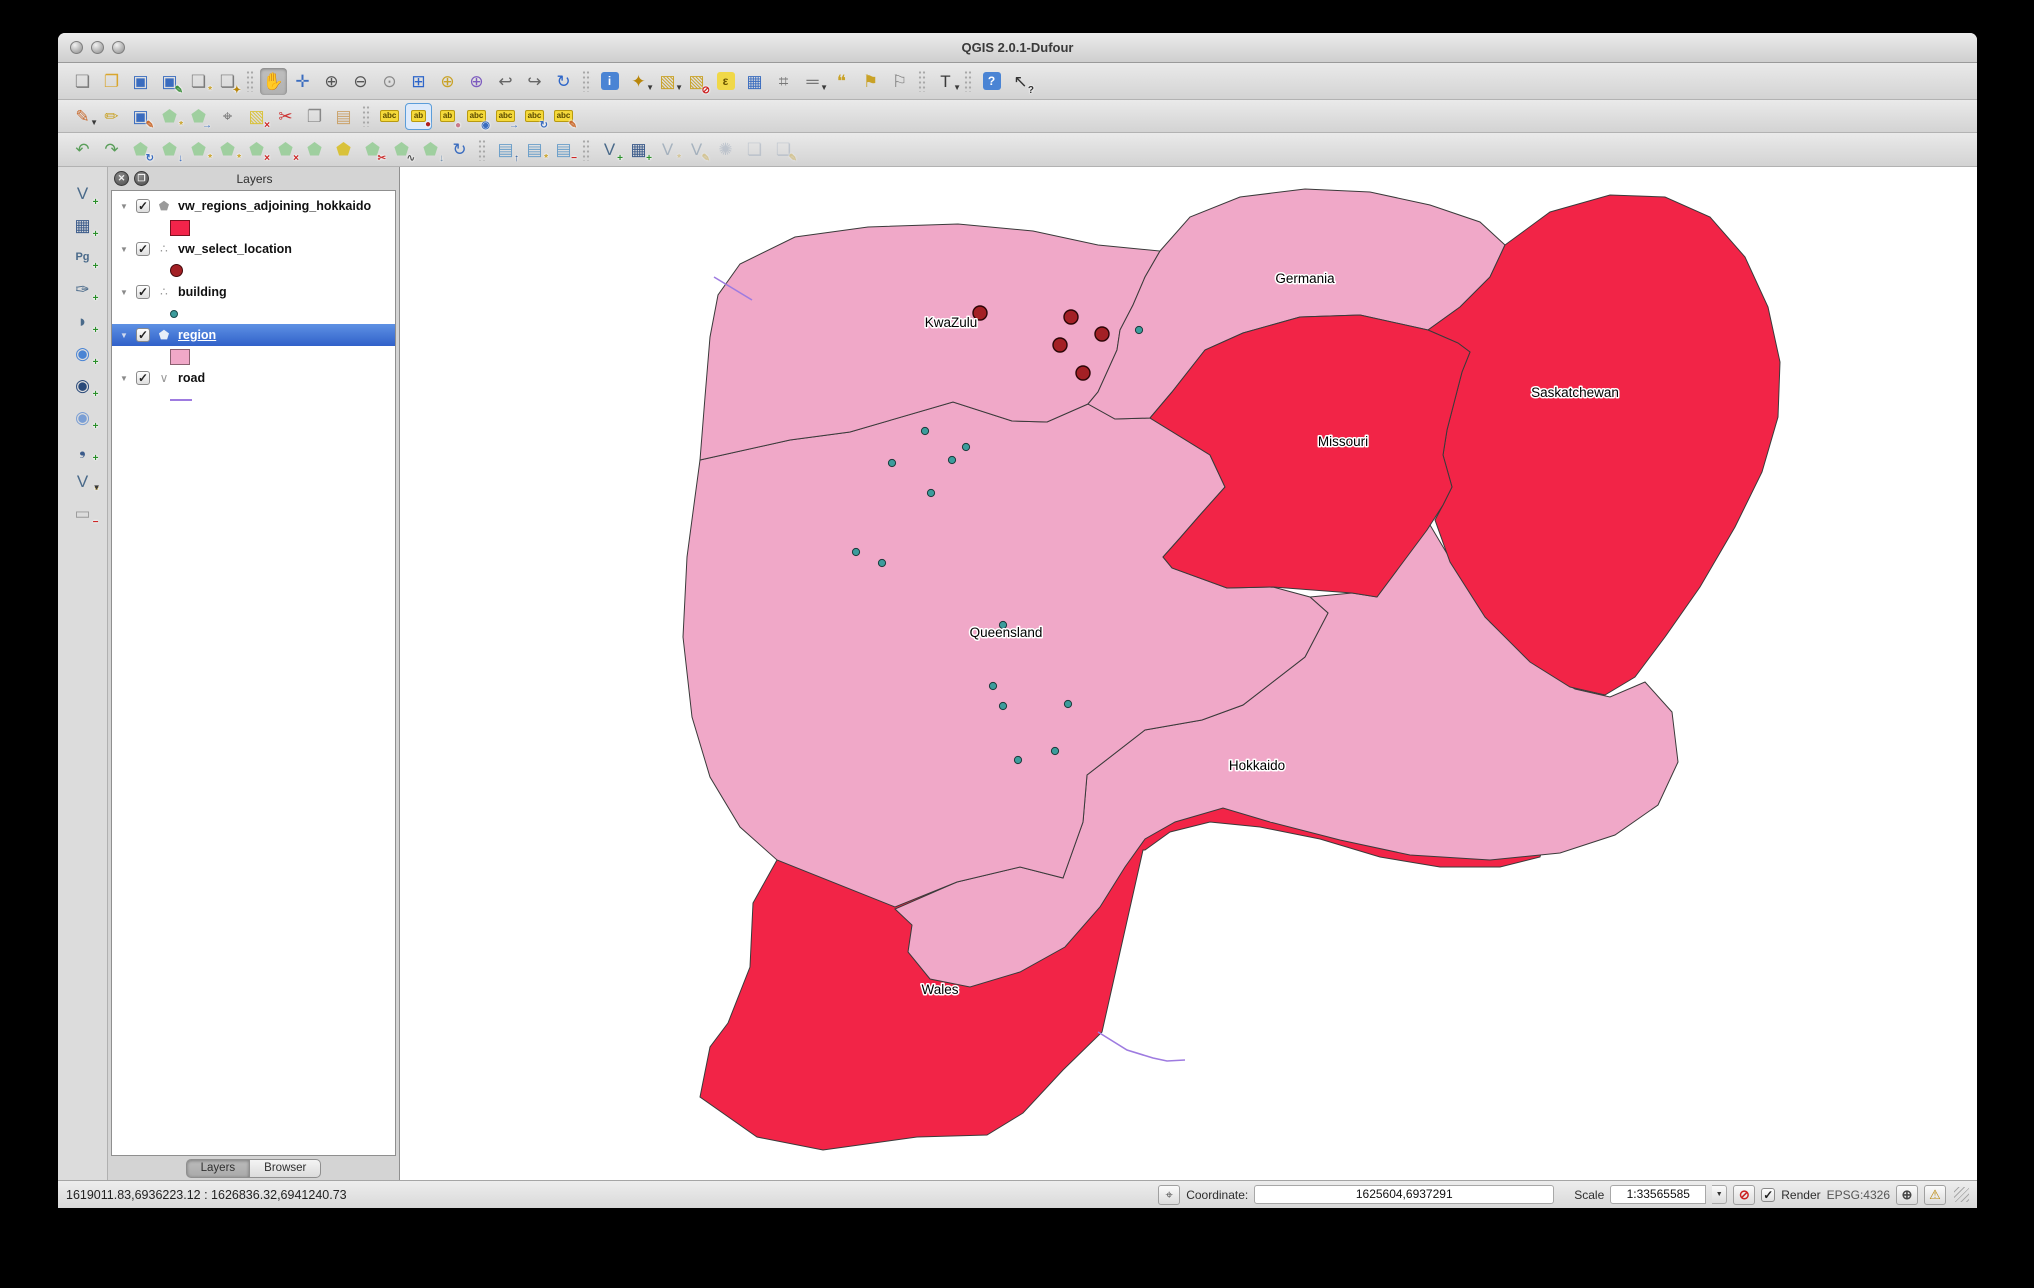  I want to click on layer-item-building: ▼ ✓ ∴ building, so click(253, 292).